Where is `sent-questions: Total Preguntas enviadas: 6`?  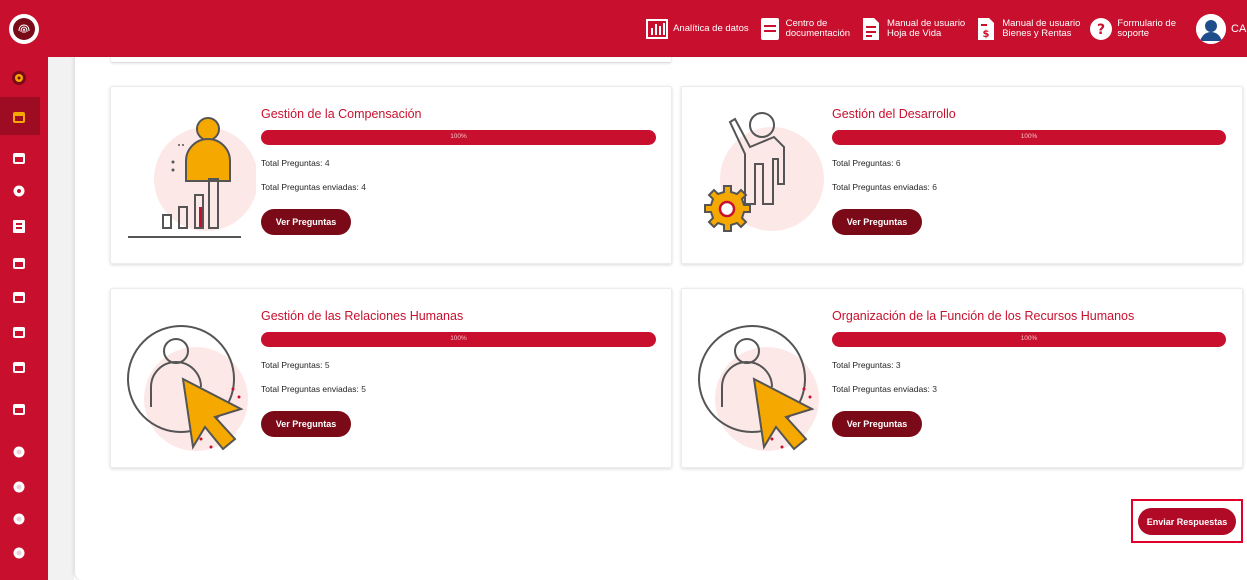 sent-questions: Total Preguntas enviadas: 6 is located at coordinates (884, 187).